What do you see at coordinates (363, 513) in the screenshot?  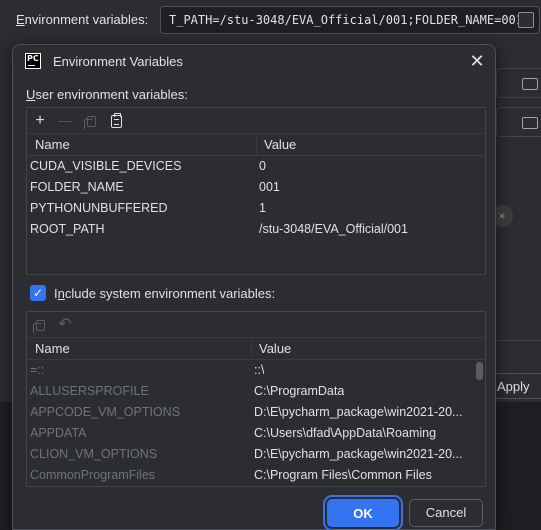 I see `ok-button: OK` at bounding box center [363, 513].